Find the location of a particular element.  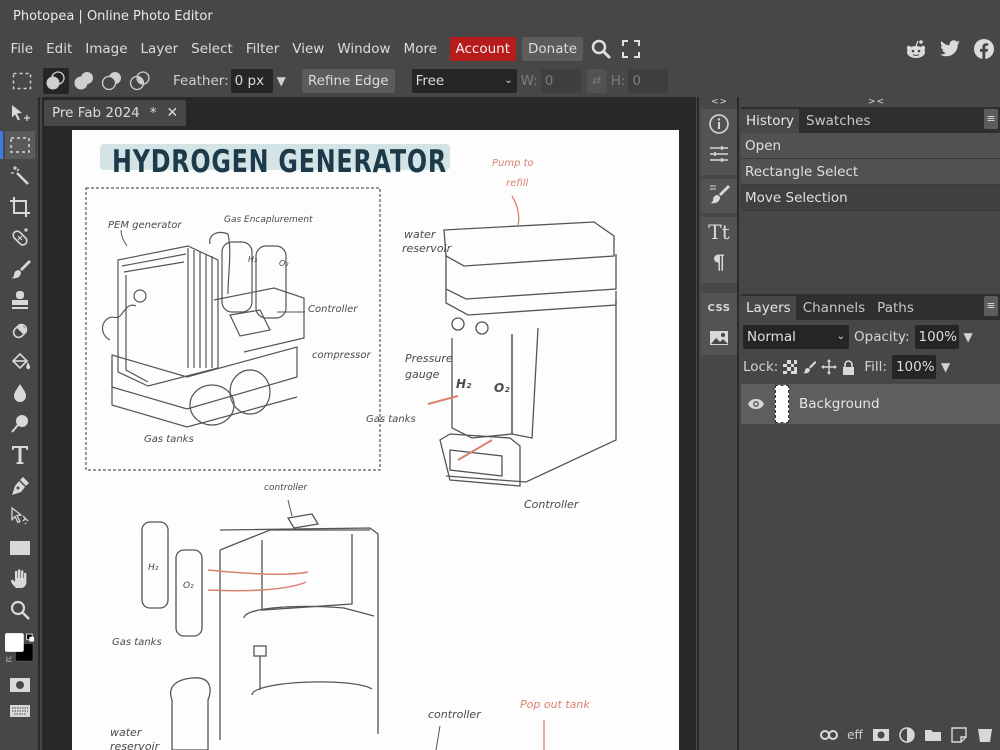

menu-select: Select is located at coordinates (212, 49).